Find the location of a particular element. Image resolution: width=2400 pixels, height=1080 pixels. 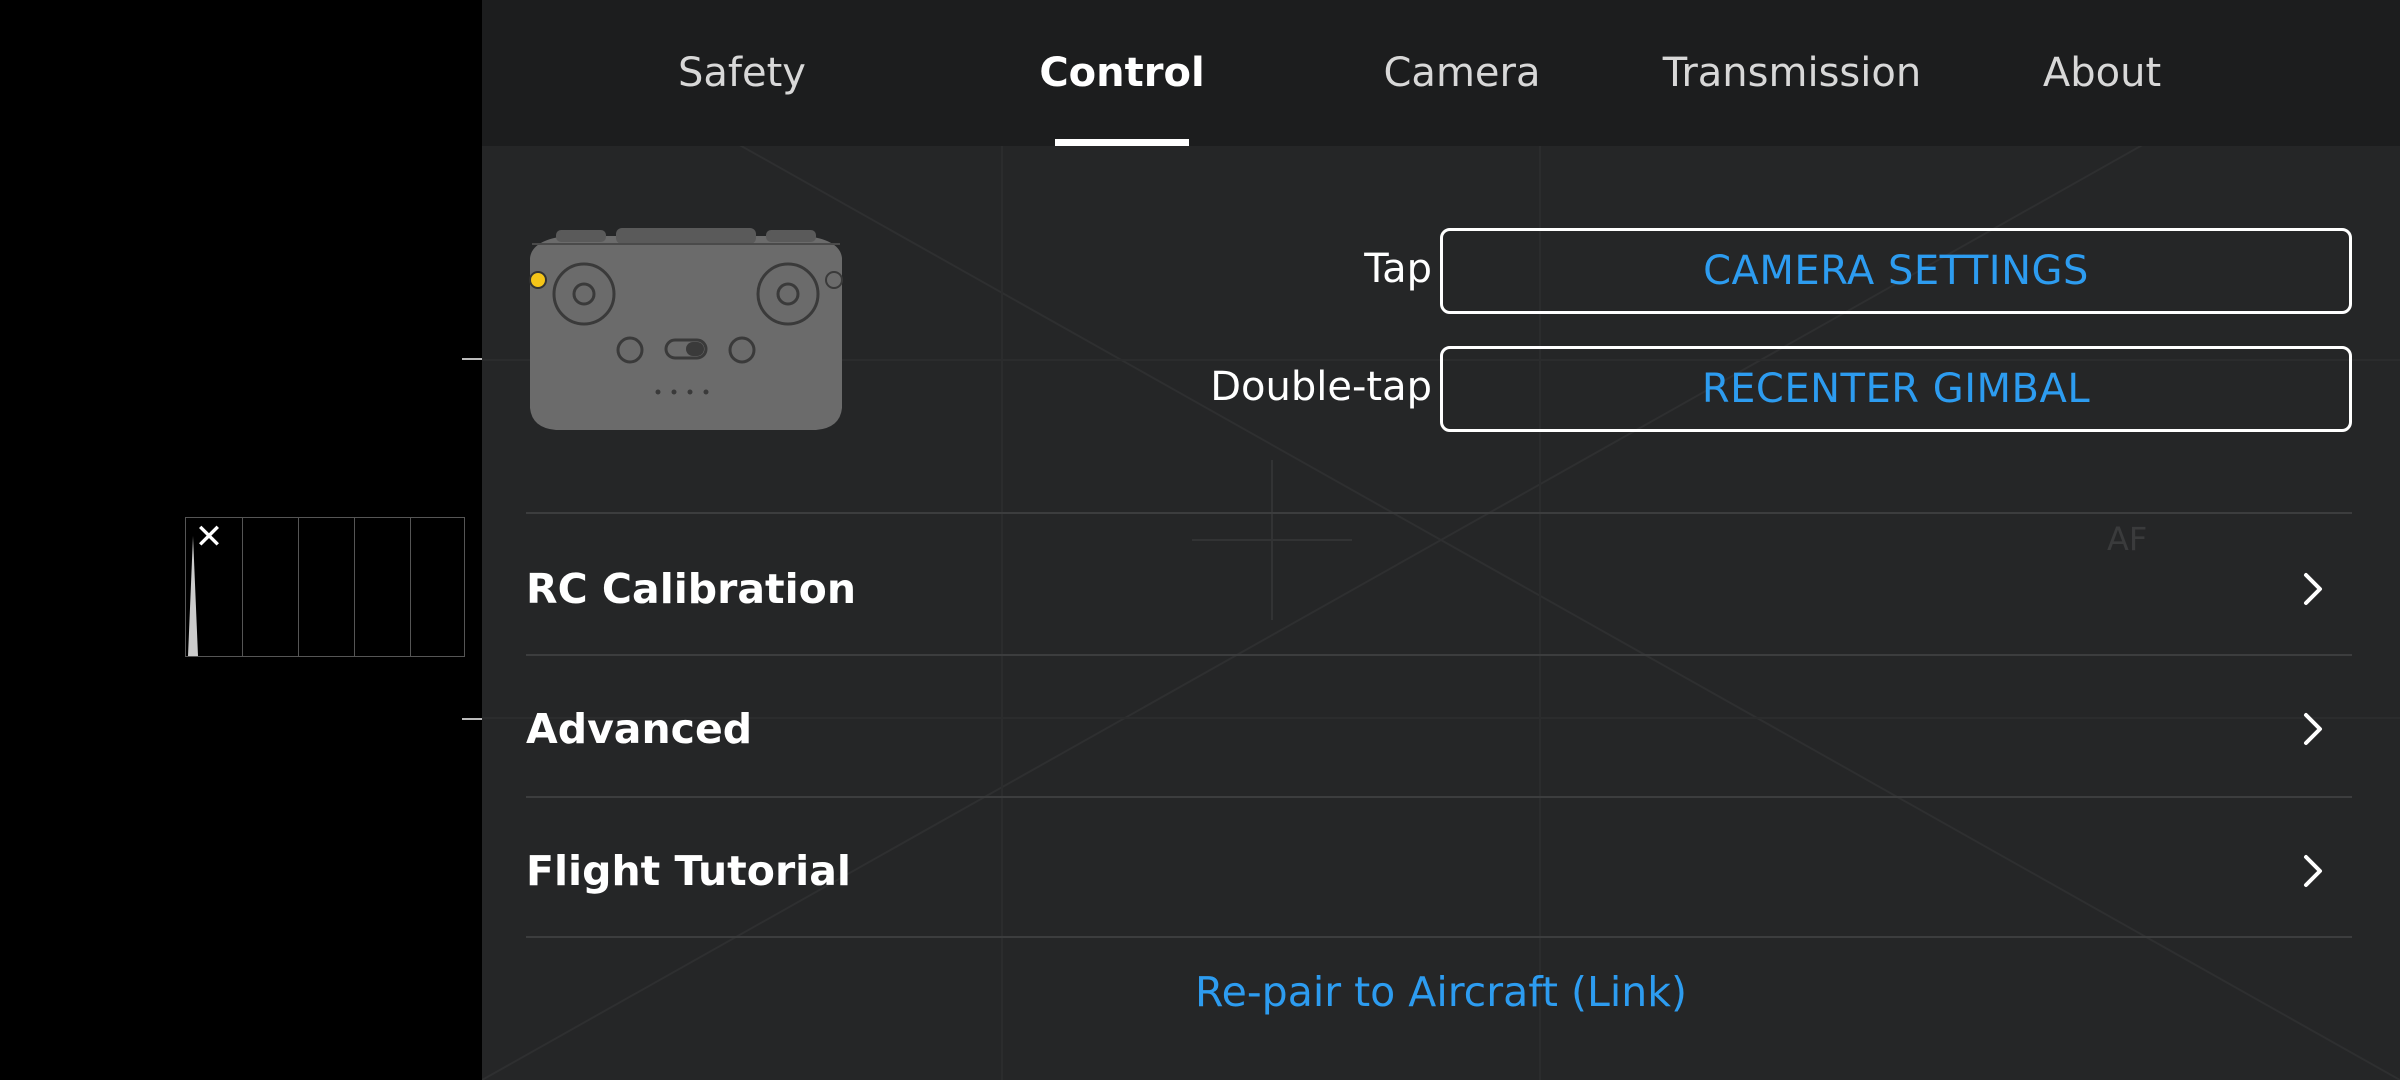

active-tab-indicator is located at coordinates (1122, 142).